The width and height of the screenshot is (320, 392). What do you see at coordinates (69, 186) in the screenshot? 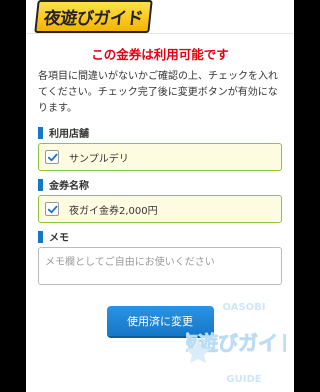
I see `coupon-label-text: 金券名称` at bounding box center [69, 186].